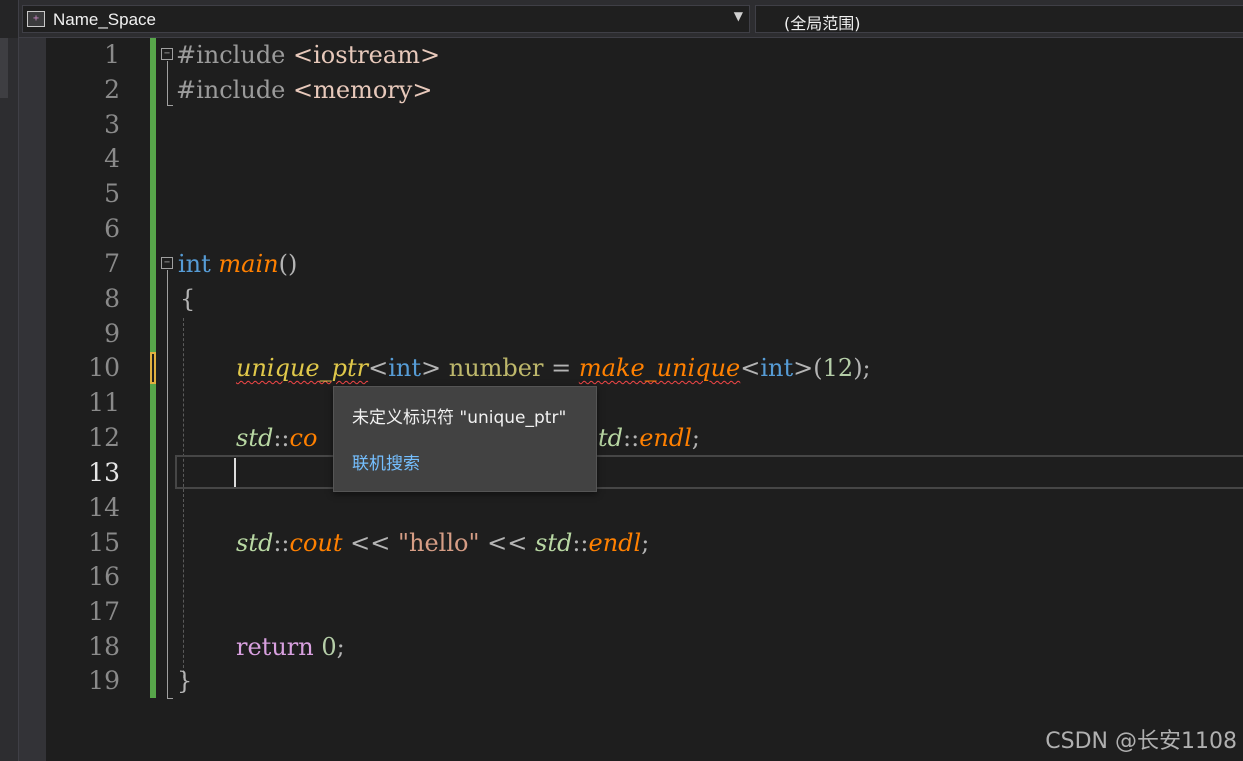 Image resolution: width=1243 pixels, height=761 pixels. I want to click on code-line-12-right: td::endl;, so click(649, 438).